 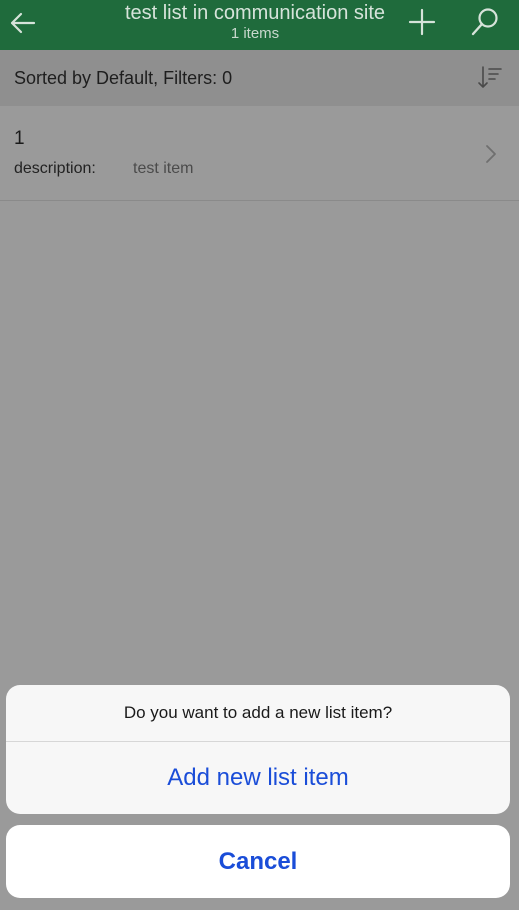 I want to click on chevron-right-icon, so click(x=491, y=154).